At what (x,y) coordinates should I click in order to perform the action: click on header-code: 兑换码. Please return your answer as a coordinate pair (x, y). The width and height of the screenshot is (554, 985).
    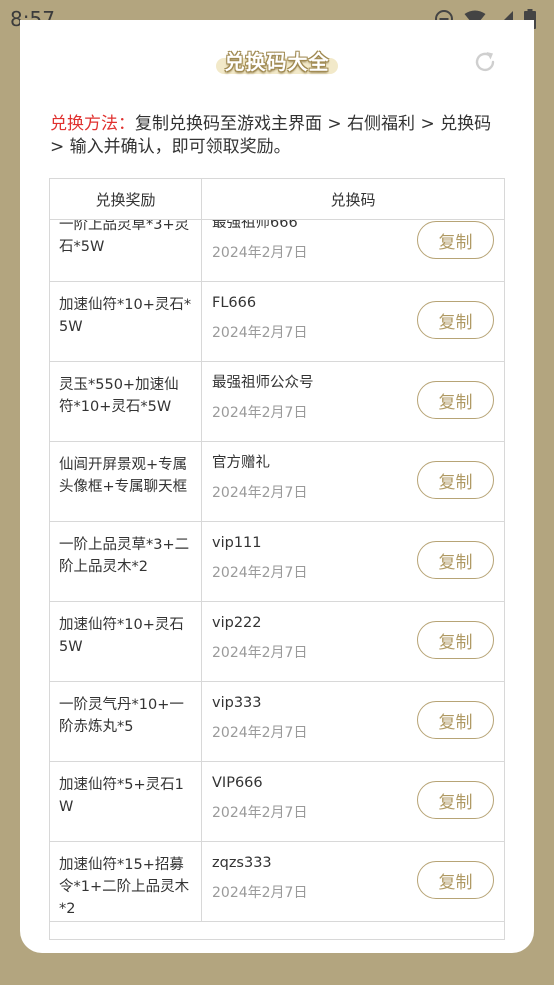
    Looking at the image, I should click on (353, 199).